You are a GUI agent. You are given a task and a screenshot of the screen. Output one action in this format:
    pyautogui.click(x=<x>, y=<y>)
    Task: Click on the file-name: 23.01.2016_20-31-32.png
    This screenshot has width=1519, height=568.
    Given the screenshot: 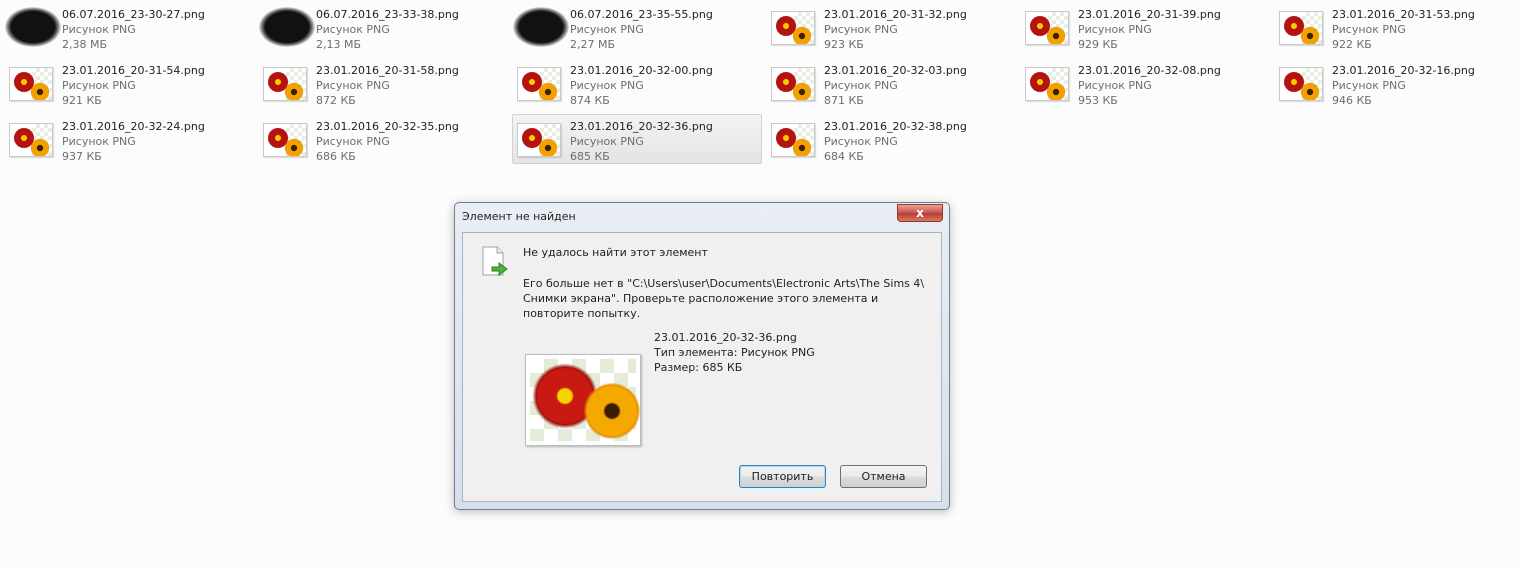 What is the action you would take?
    pyautogui.click(x=895, y=14)
    